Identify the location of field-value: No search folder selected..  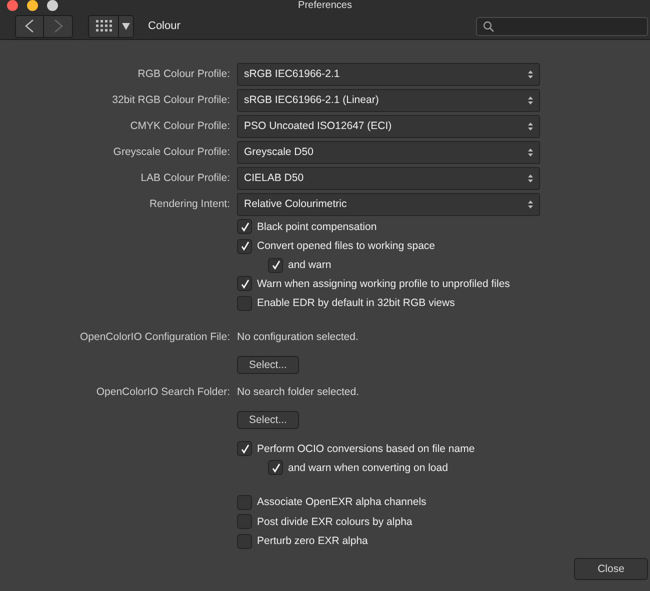
(298, 392).